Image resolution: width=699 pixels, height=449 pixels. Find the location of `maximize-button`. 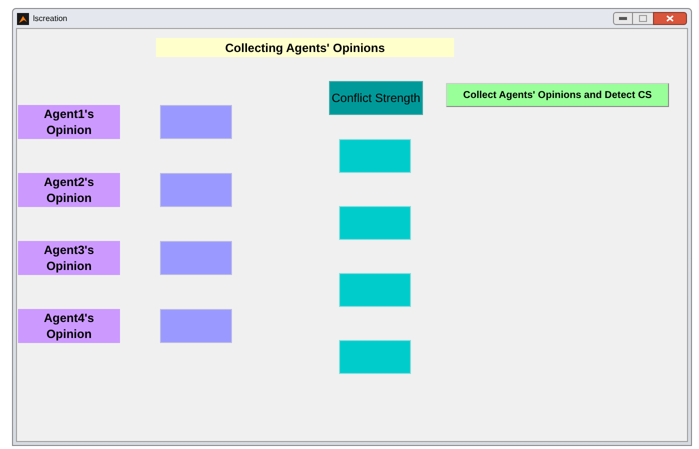

maximize-button is located at coordinates (643, 18).